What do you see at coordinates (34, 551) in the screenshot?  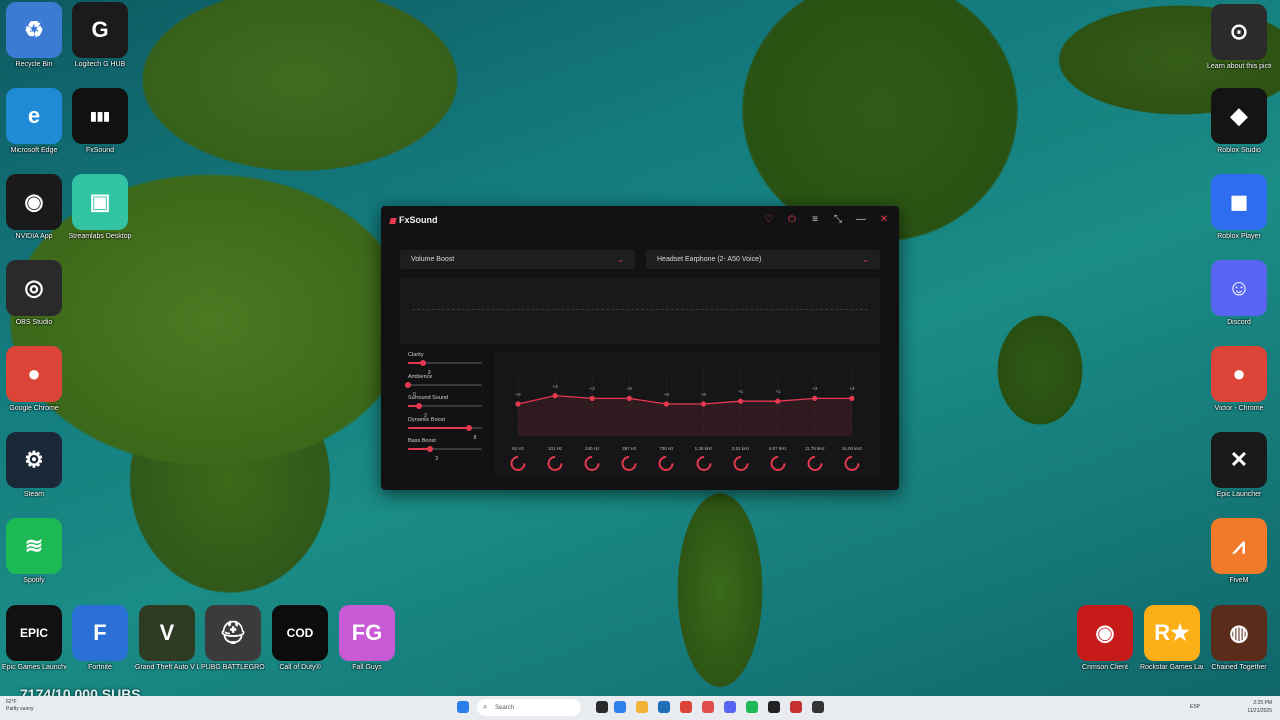 I see `desktop-shortcut: ≋ Spotify` at bounding box center [34, 551].